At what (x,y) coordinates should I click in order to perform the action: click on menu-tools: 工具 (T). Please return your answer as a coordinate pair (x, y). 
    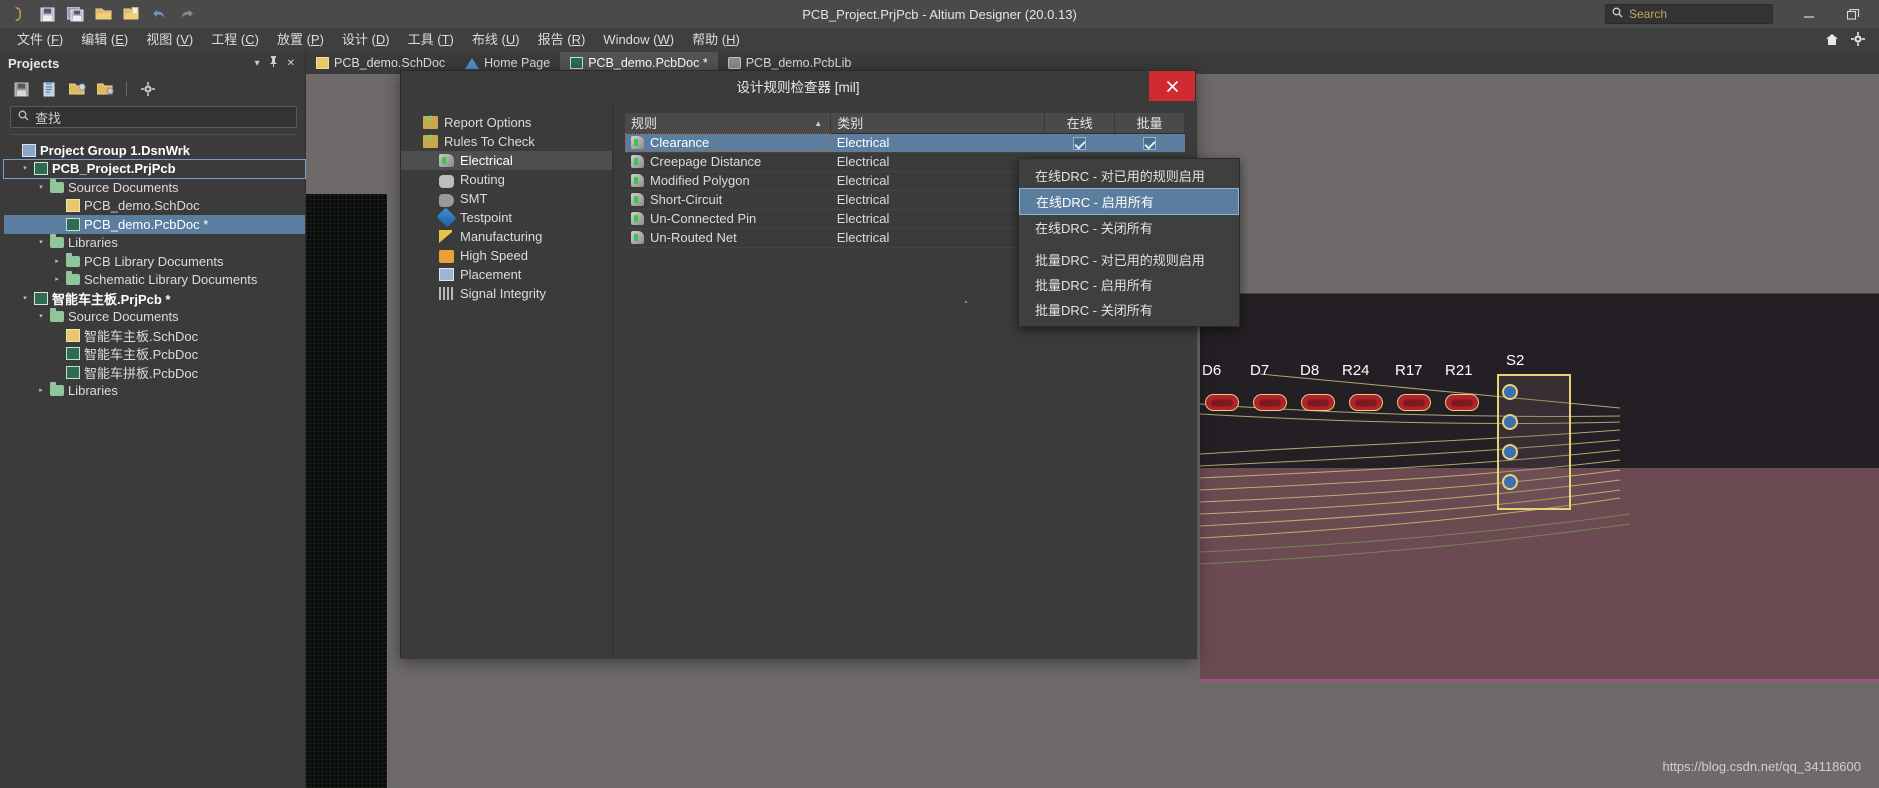
    Looking at the image, I should click on (431, 40).